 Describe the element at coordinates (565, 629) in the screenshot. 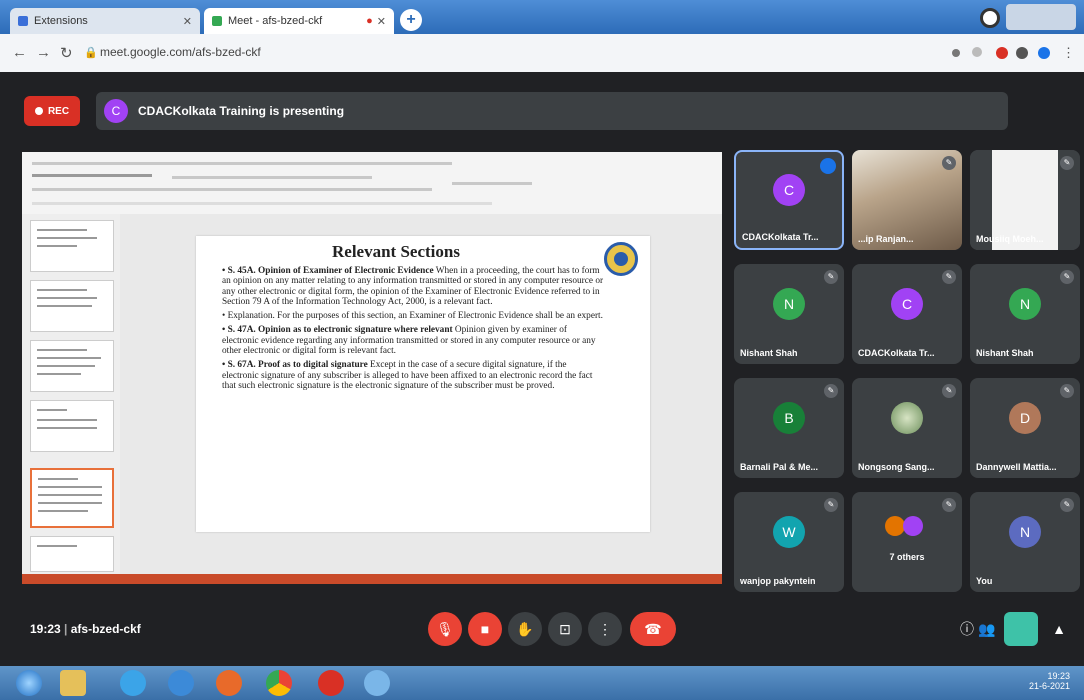

I see `present-icon: ⊡` at that location.